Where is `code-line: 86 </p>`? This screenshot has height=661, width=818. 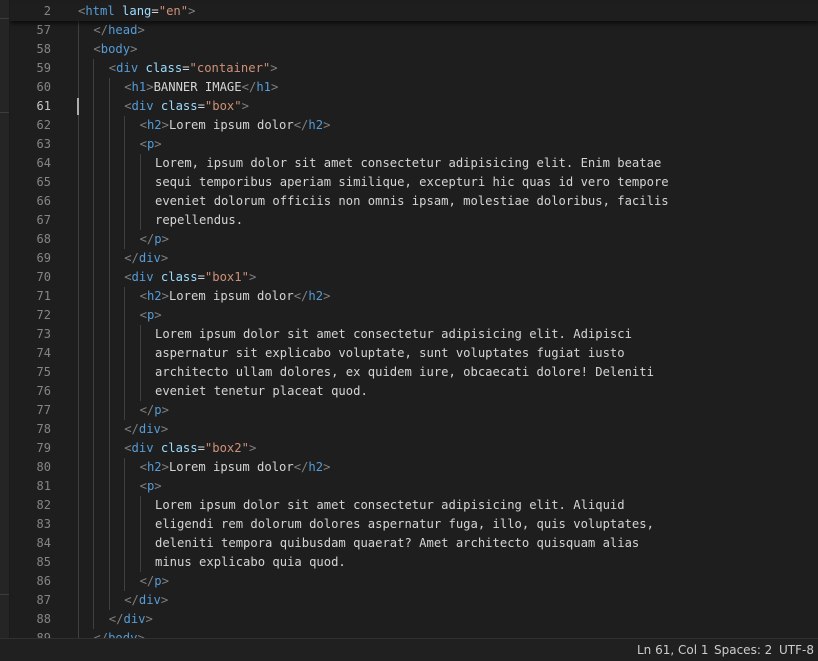 code-line: 86 </p> is located at coordinates (414, 581).